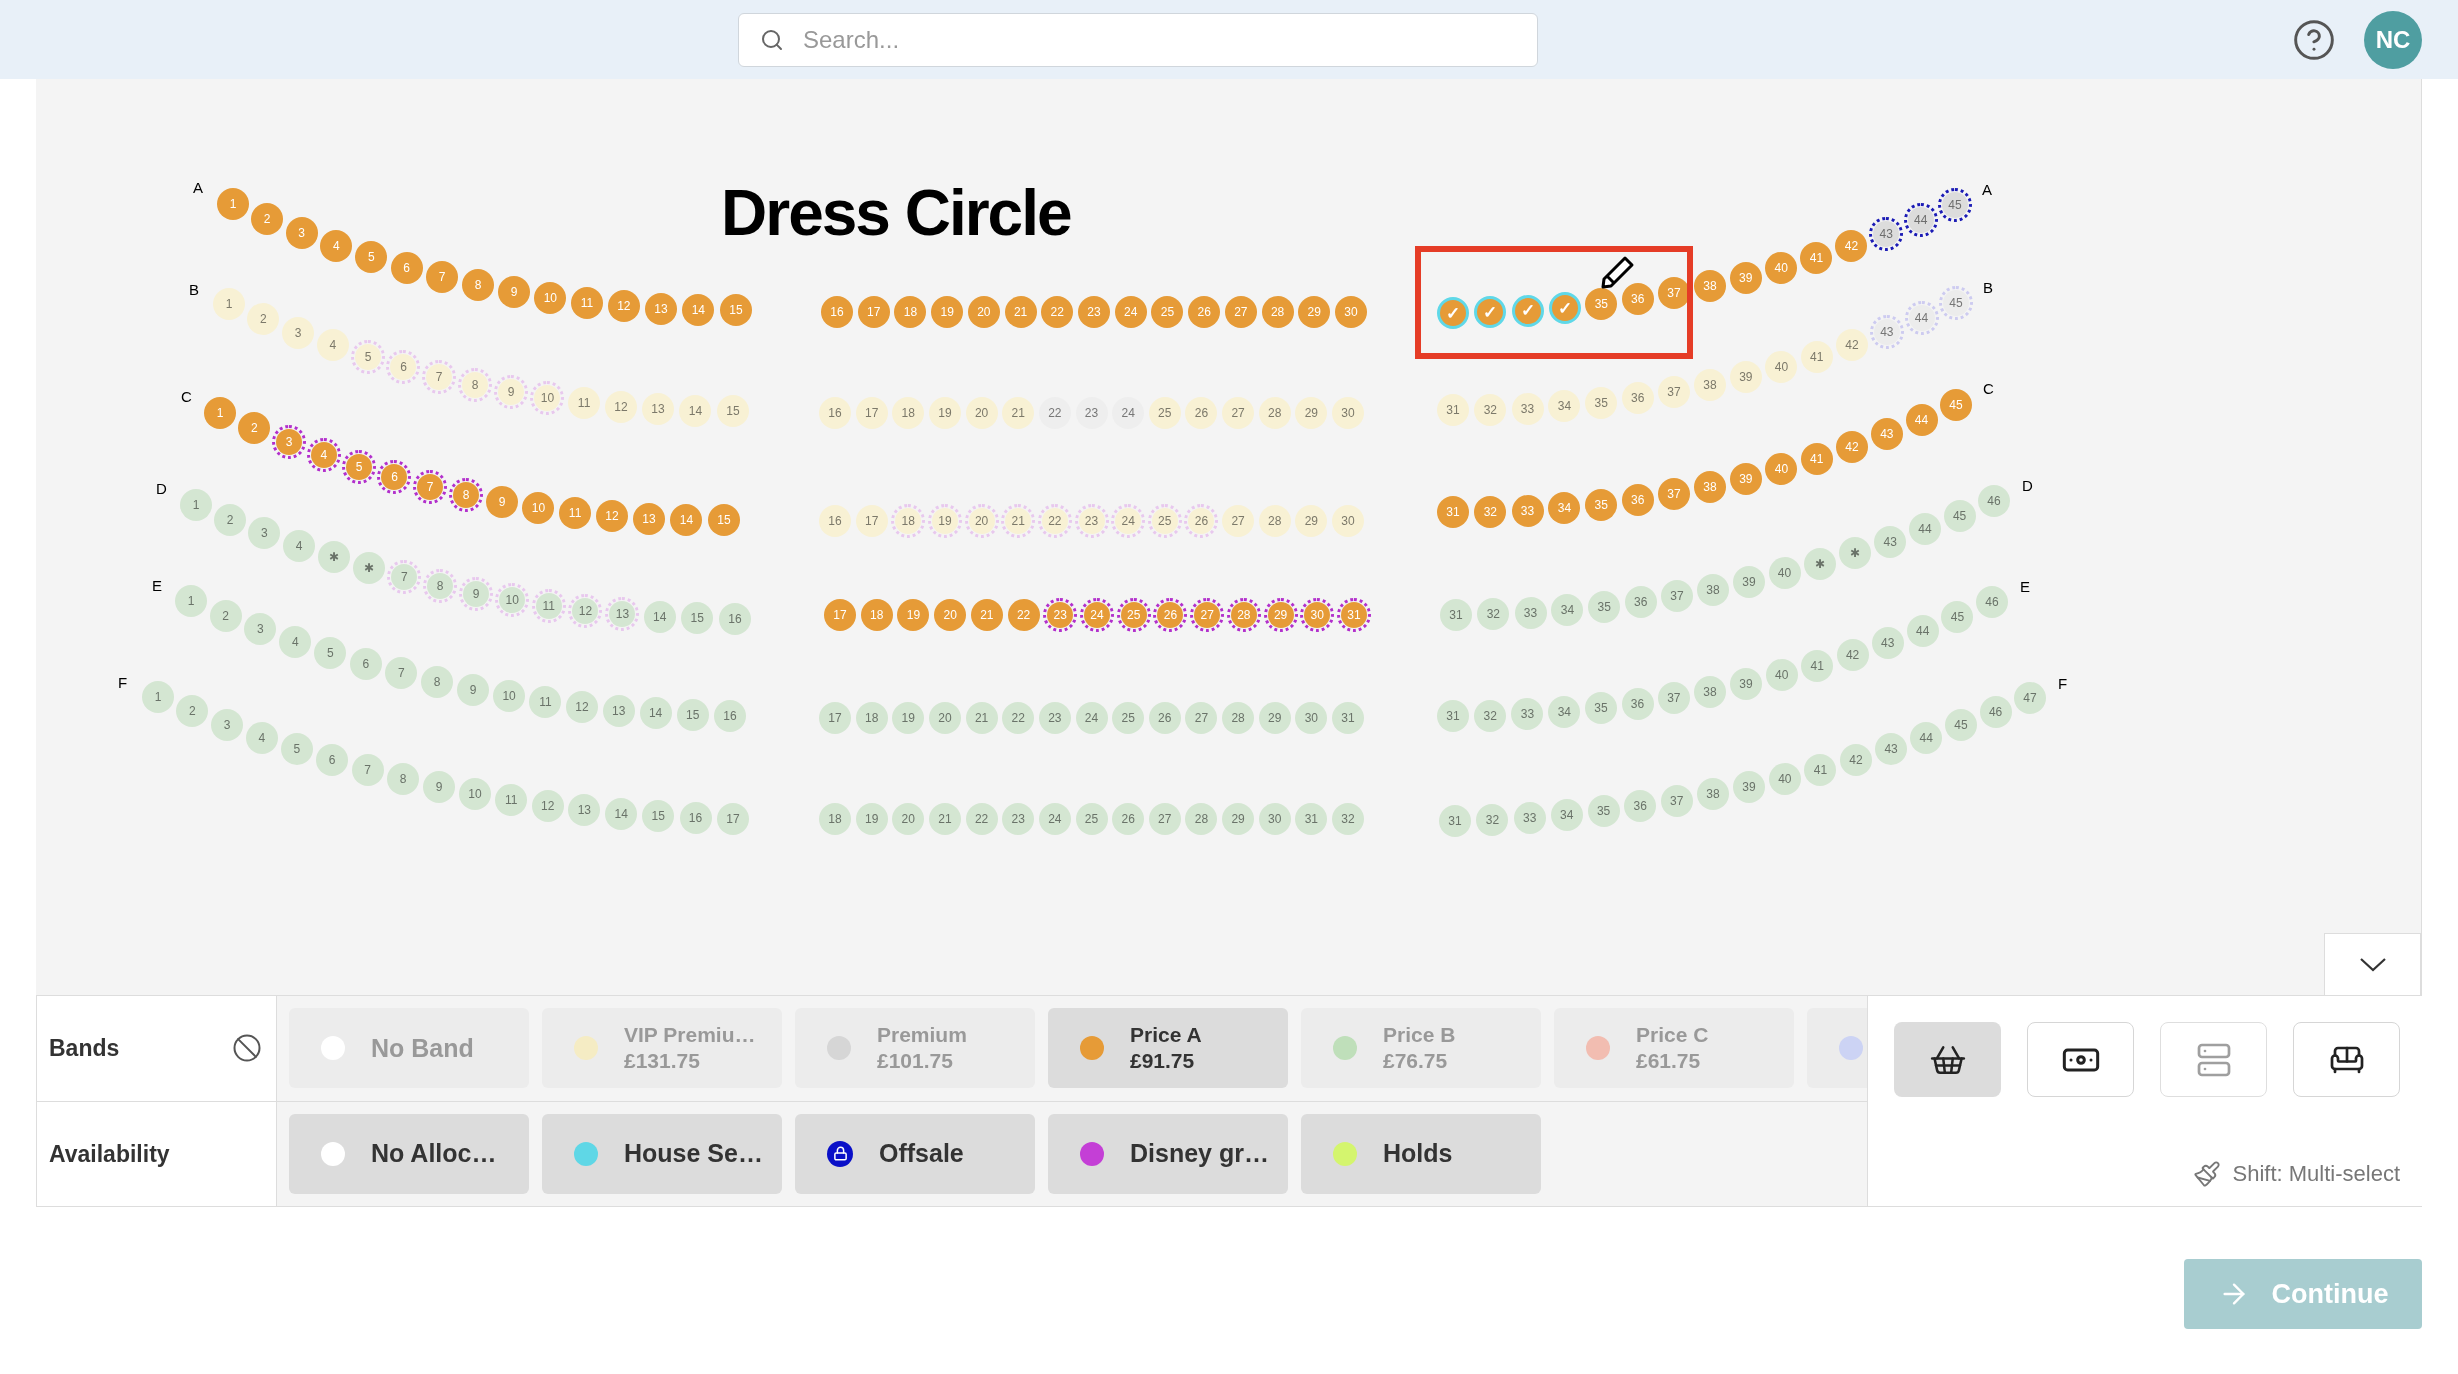  What do you see at coordinates (511, 800) in the screenshot?
I see `seat: 11` at bounding box center [511, 800].